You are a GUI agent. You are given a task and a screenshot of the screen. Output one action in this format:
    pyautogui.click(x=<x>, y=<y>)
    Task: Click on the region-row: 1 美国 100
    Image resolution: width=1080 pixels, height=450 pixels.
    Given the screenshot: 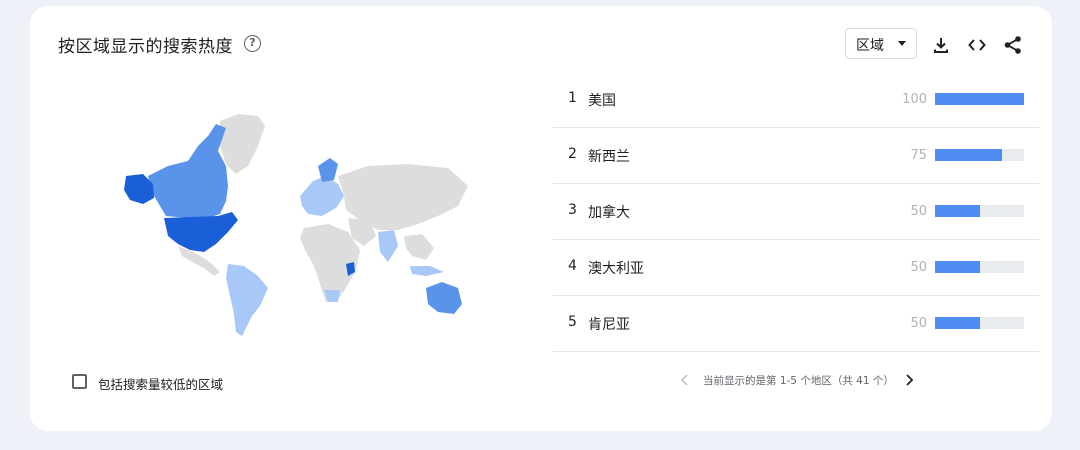 What is the action you would take?
    pyautogui.click(x=796, y=100)
    